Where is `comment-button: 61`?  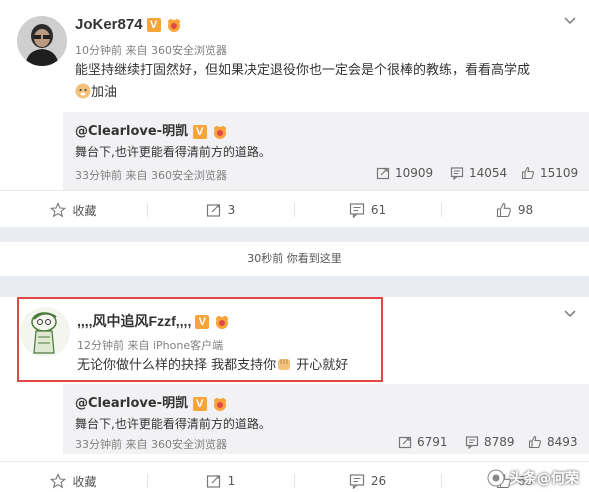
comment-button: 61 is located at coordinates (367, 210).